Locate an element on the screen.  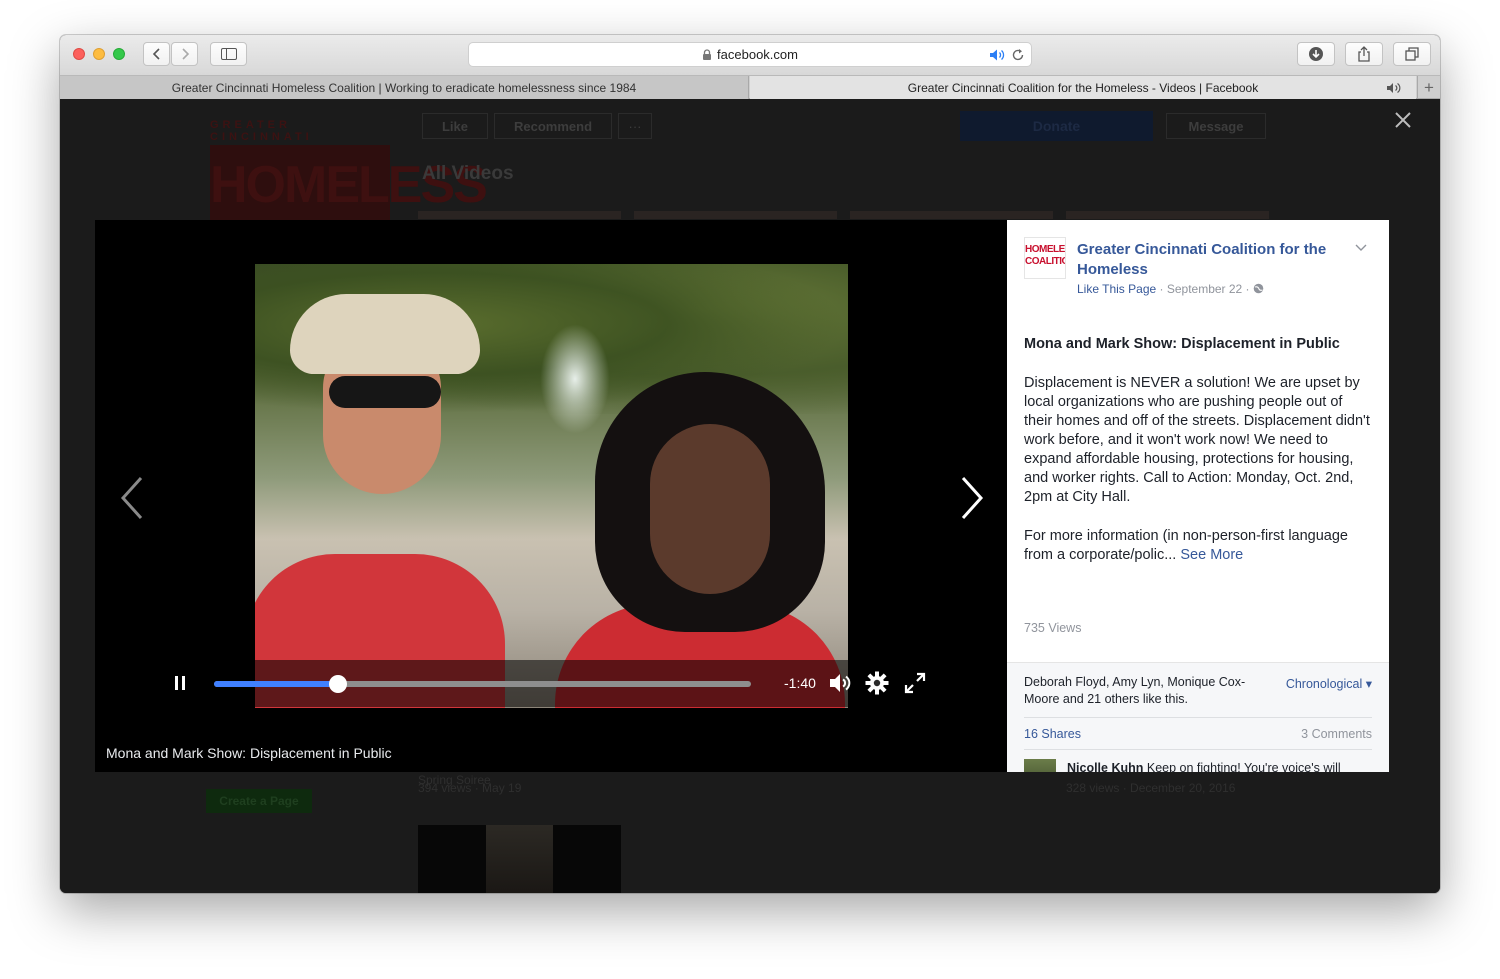
video-controls: -1:40 is located at coordinates (551, 683).